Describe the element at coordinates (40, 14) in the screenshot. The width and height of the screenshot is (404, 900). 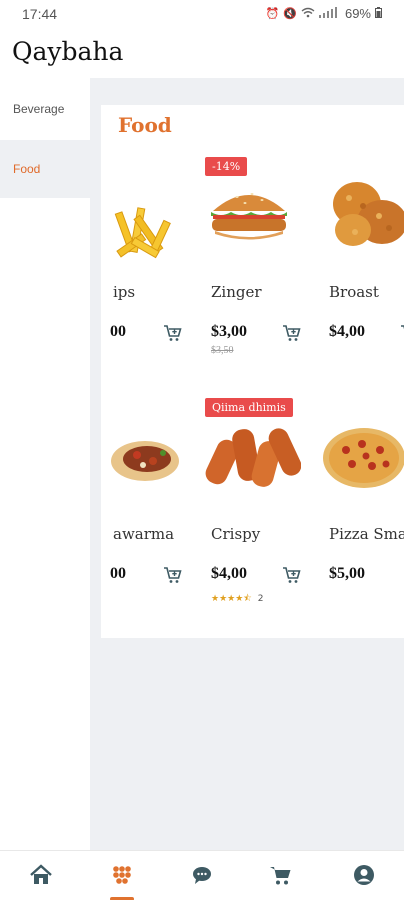
I see `status-time: 17:44` at that location.